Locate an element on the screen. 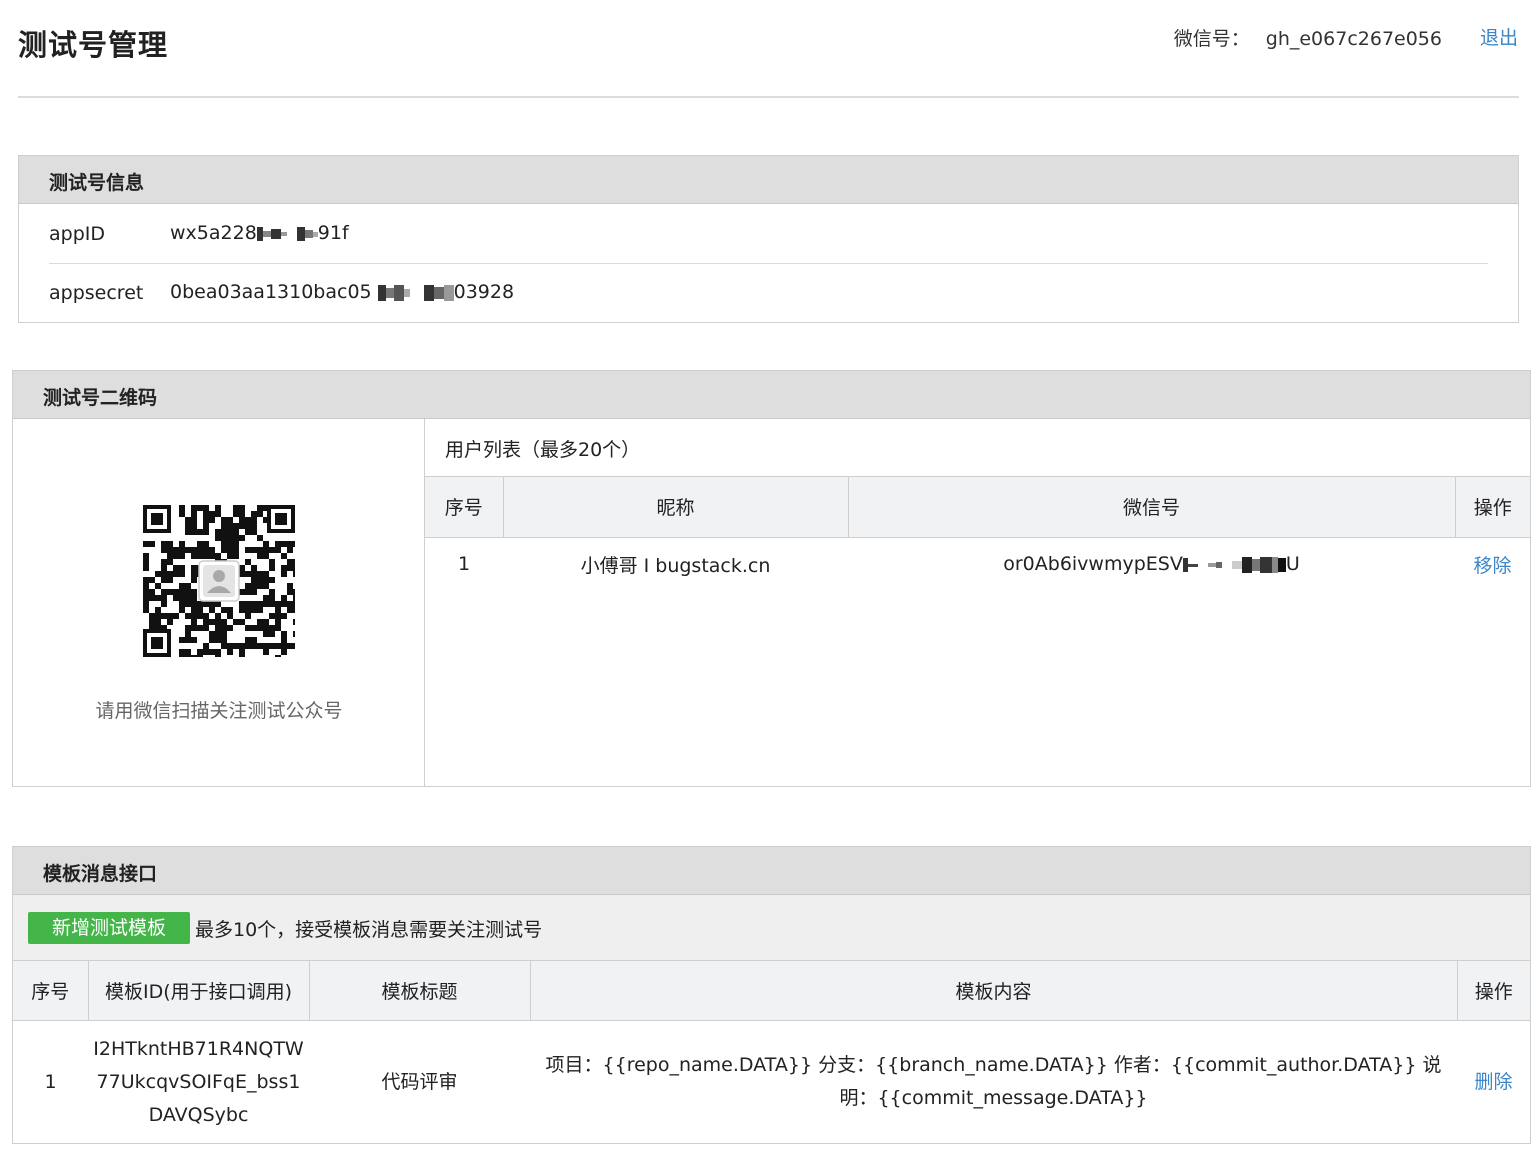  panel-title: 测试号信息 is located at coordinates (768, 180).